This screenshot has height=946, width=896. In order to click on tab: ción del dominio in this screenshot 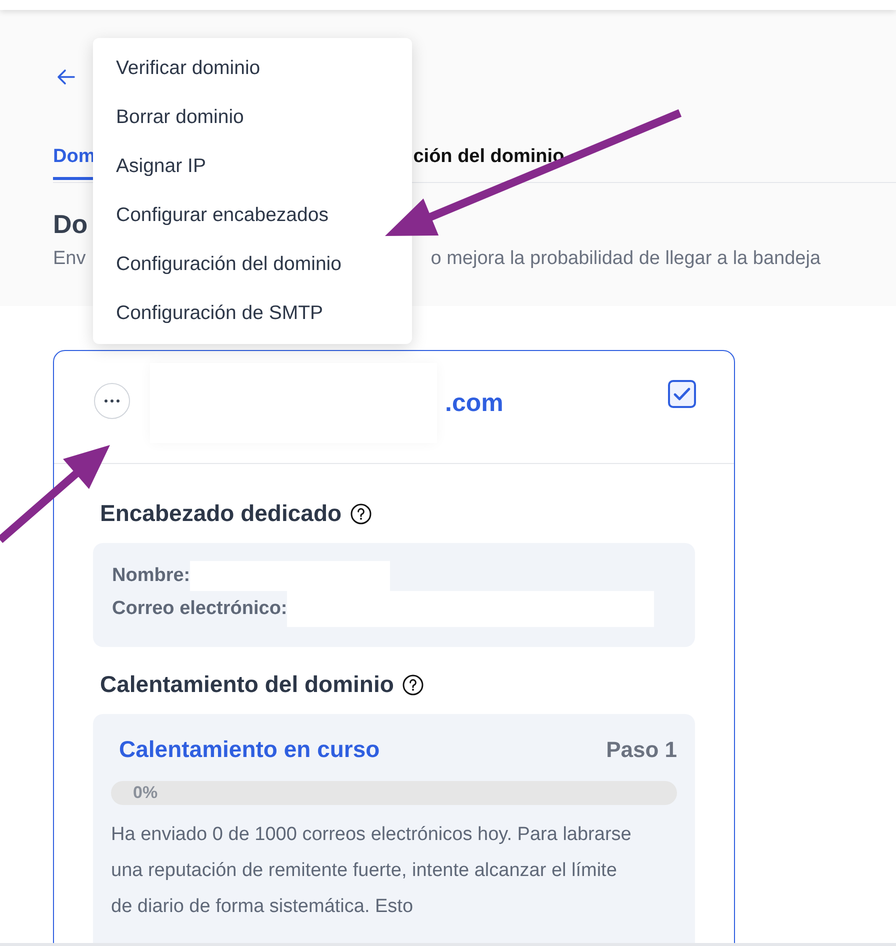, I will do `click(488, 163)`.